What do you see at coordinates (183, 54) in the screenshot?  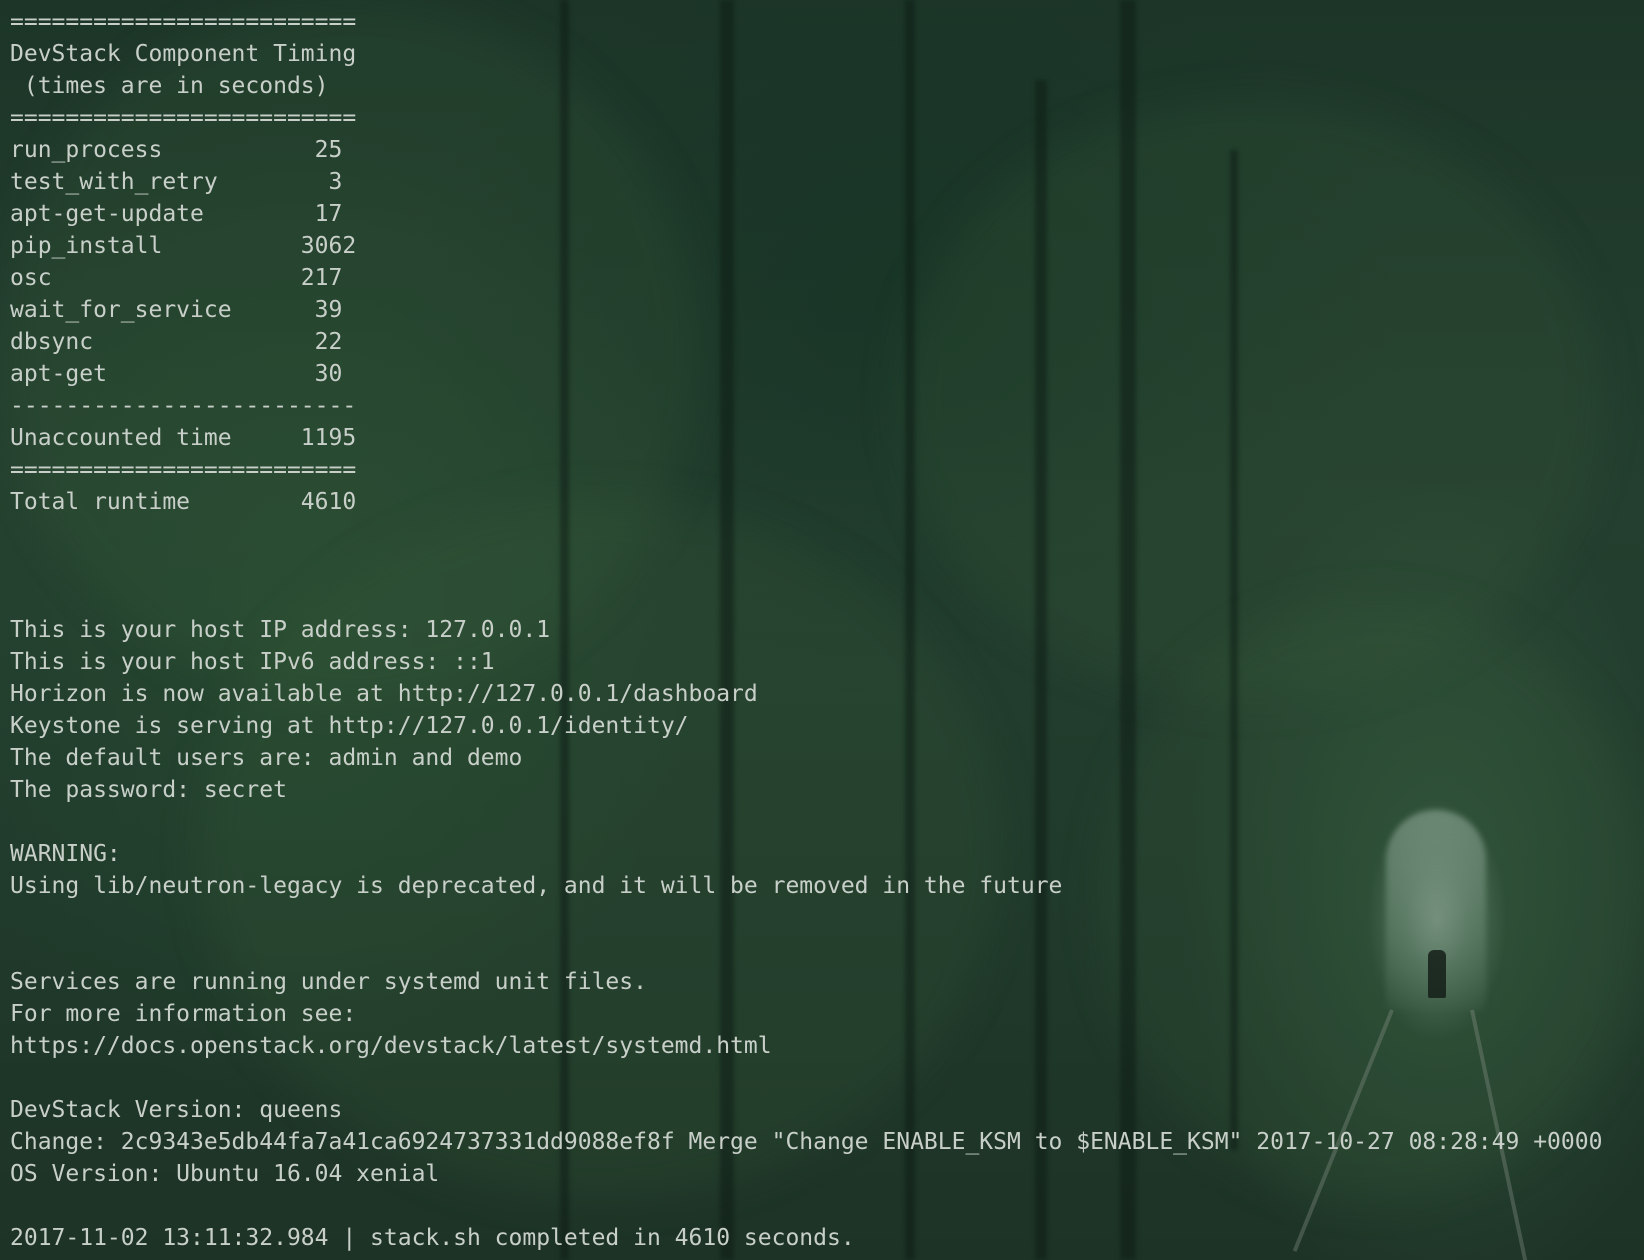 I see `timing-title: DevStack Component Timing` at bounding box center [183, 54].